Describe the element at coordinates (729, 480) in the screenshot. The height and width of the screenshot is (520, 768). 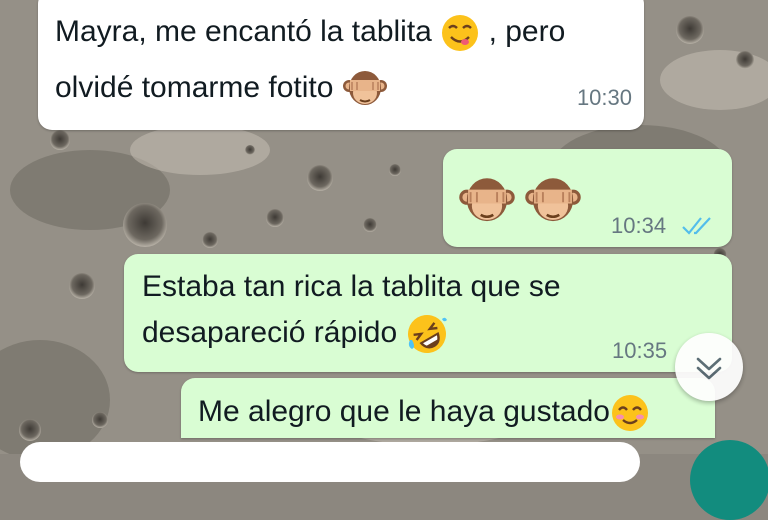
I see `mic-button` at that location.